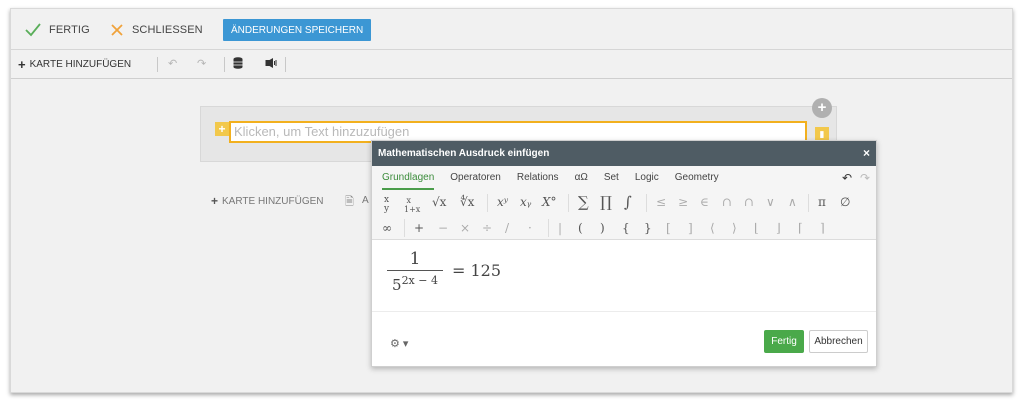 This screenshot has width=1030, height=411. What do you see at coordinates (467, 202) in the screenshot?
I see `nth-root-button: ∜x` at bounding box center [467, 202].